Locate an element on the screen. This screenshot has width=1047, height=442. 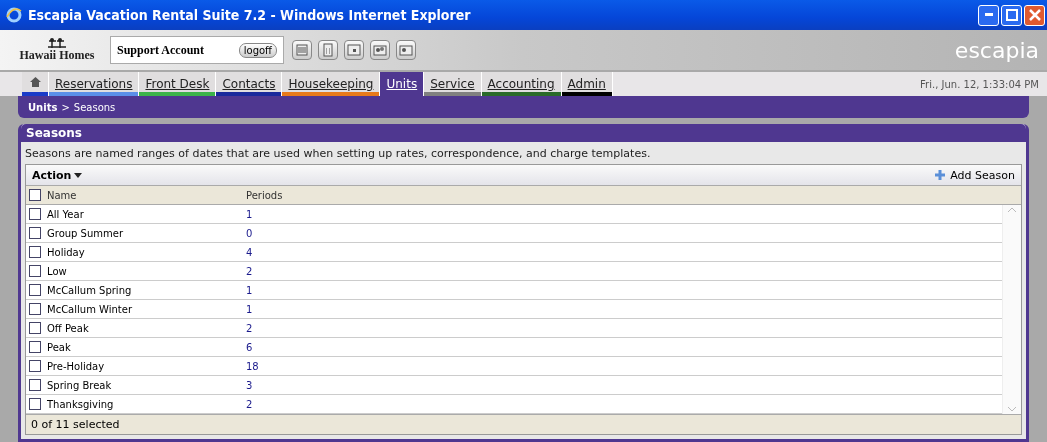
brand-logo: escapia is located at coordinates (996, 50).